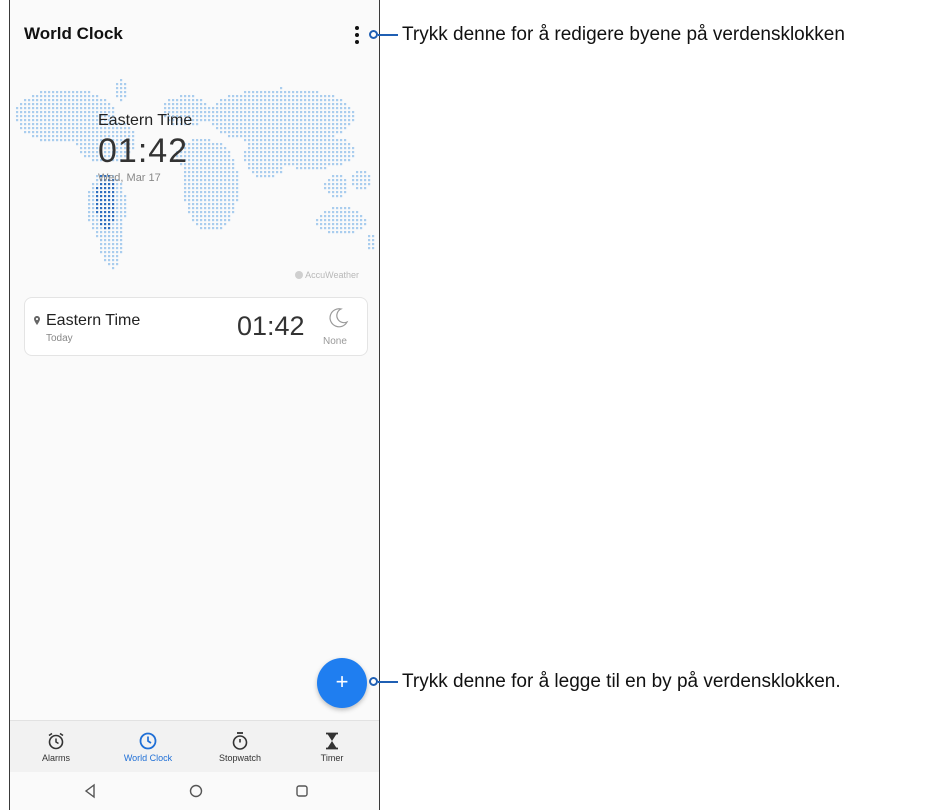  Describe the element at coordinates (342, 683) in the screenshot. I see `add-city-button: +` at that location.